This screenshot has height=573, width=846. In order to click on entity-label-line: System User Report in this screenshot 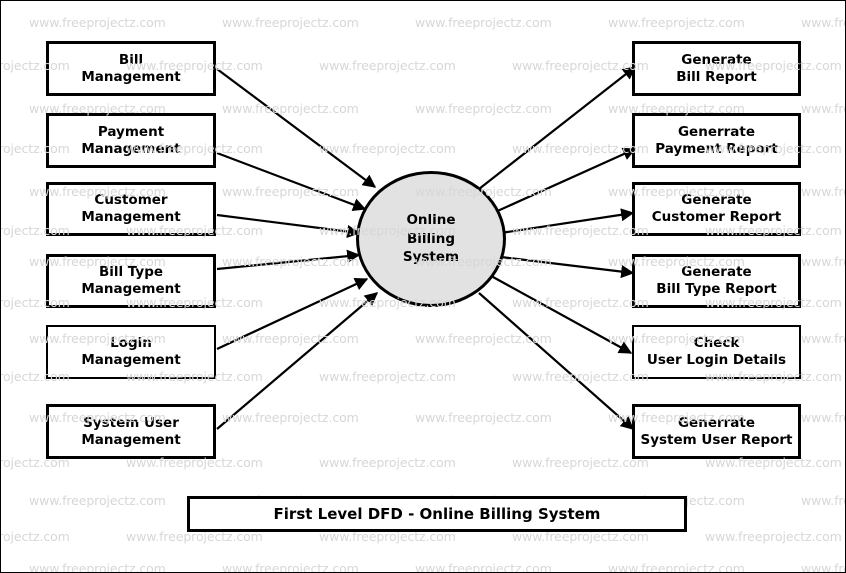, I will do `click(716, 439)`.